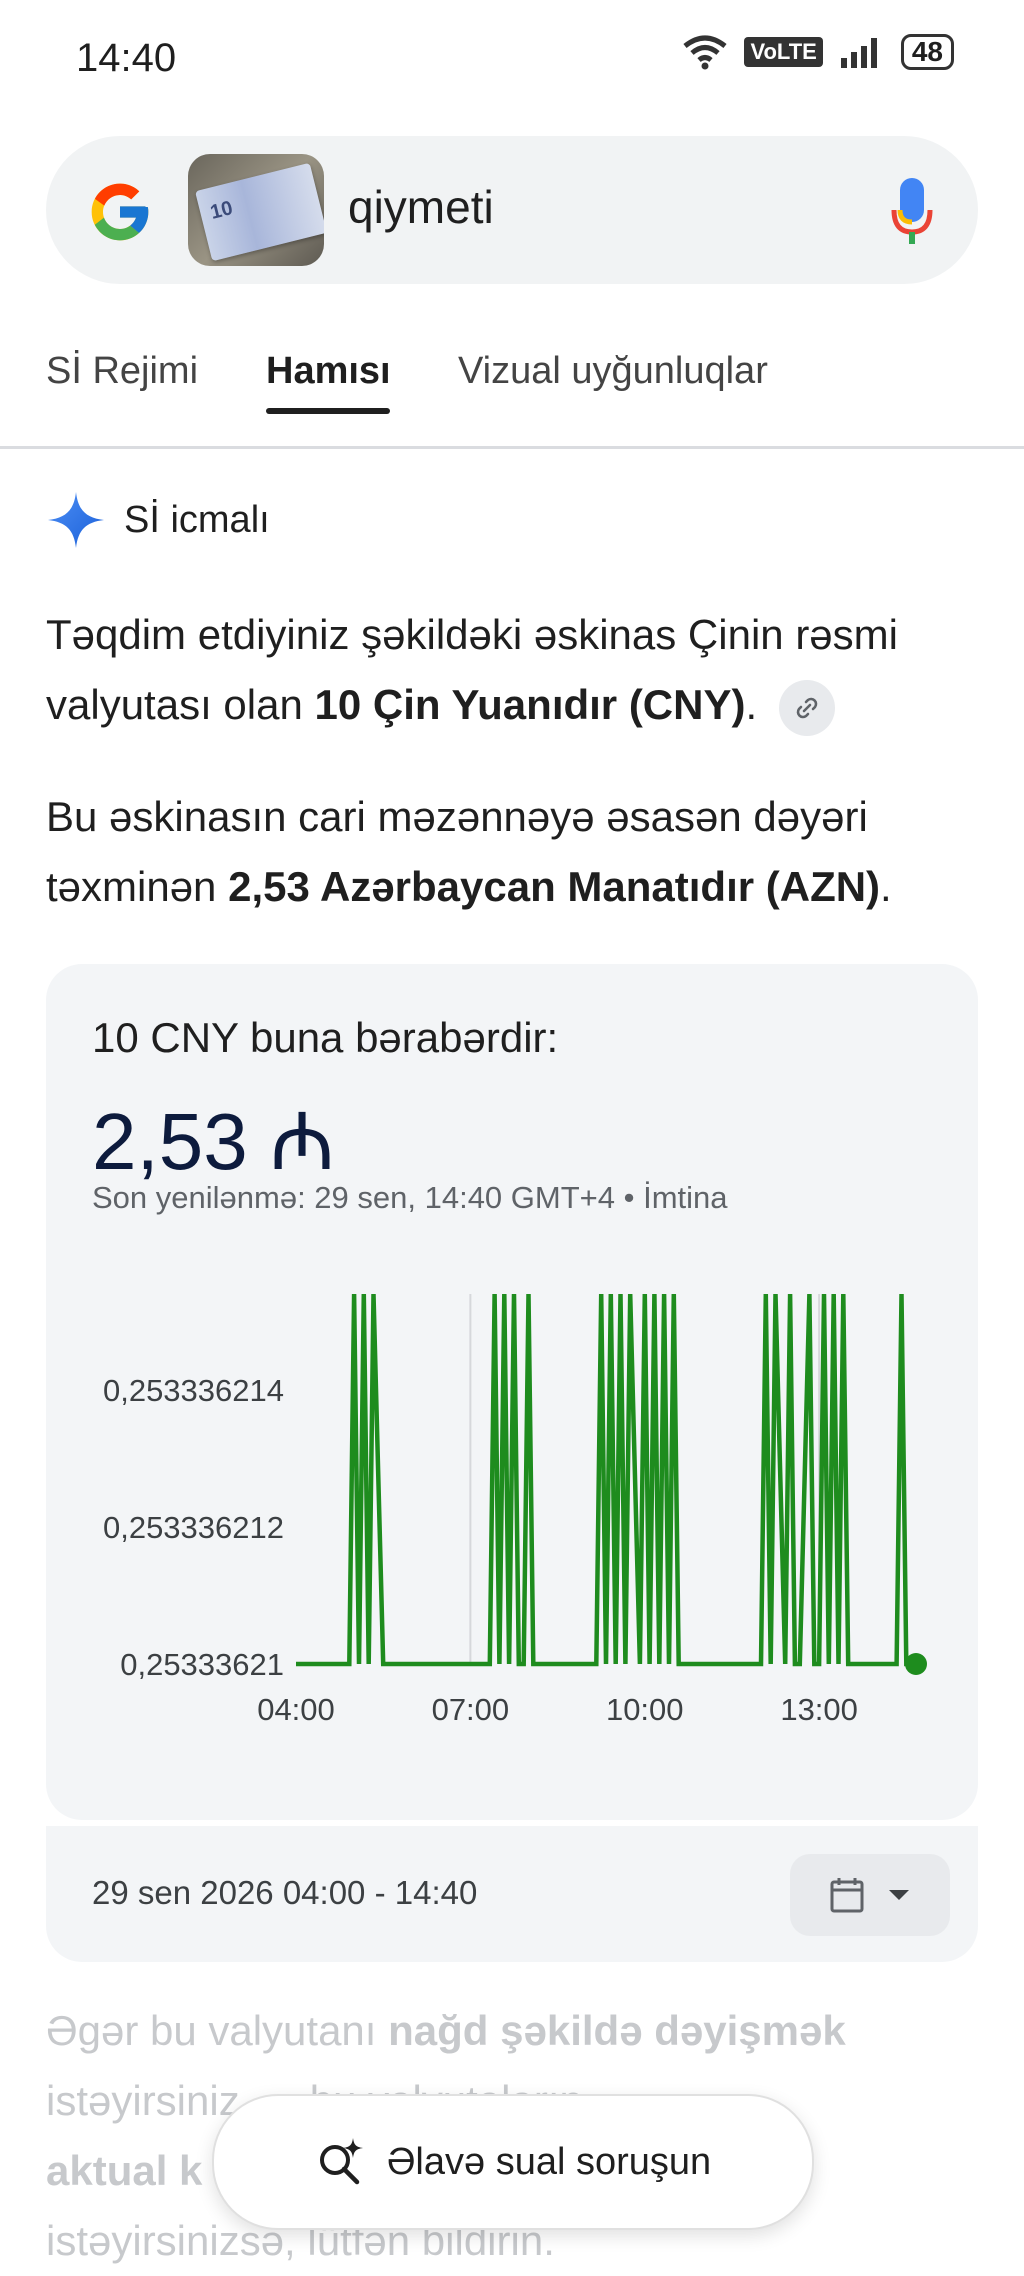 The width and height of the screenshot is (1024, 2276). Describe the element at coordinates (124, 2170) in the screenshot. I see `continuation-bold-2: aktual k` at that location.